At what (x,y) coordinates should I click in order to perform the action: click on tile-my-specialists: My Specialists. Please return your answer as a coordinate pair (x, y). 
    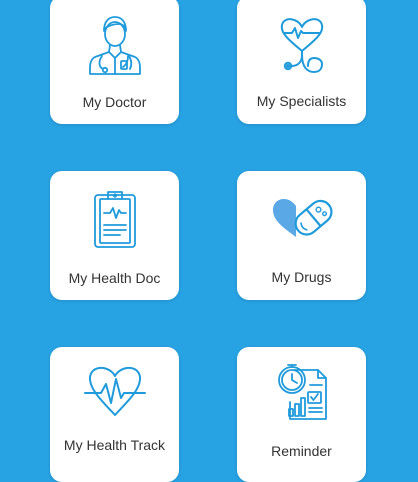
    Looking at the image, I should click on (301, 62).